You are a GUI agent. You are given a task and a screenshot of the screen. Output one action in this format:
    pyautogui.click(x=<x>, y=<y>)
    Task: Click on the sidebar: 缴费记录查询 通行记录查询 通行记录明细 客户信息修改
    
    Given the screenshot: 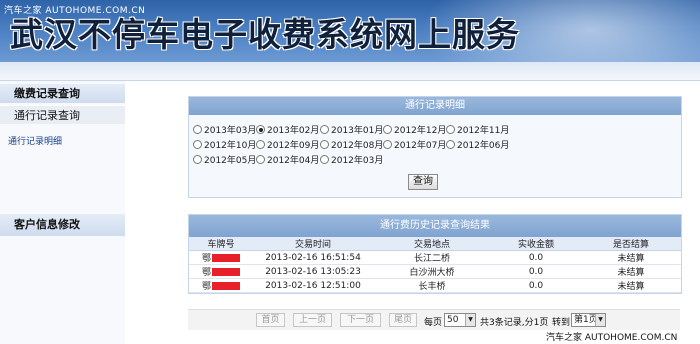 What is the action you would take?
    pyautogui.click(x=62, y=212)
    